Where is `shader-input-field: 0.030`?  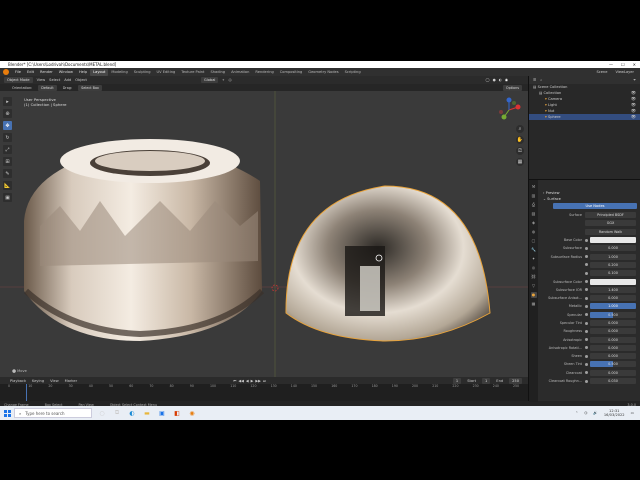
shader-input-field: 0.030 is located at coordinates (613, 381).